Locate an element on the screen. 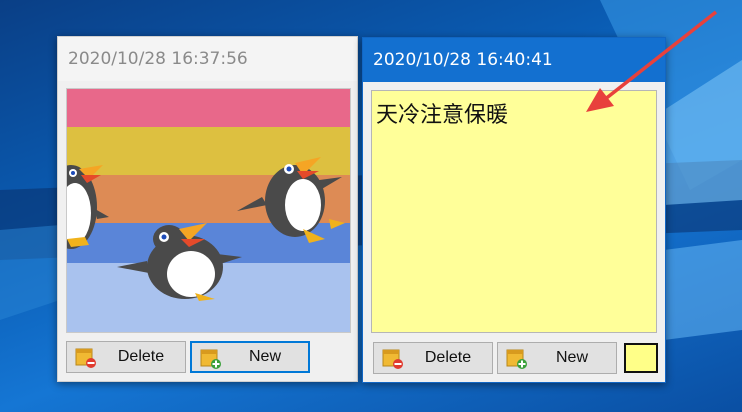  note-timestamp: 2020/10/28 16:37:56 is located at coordinates (158, 59).